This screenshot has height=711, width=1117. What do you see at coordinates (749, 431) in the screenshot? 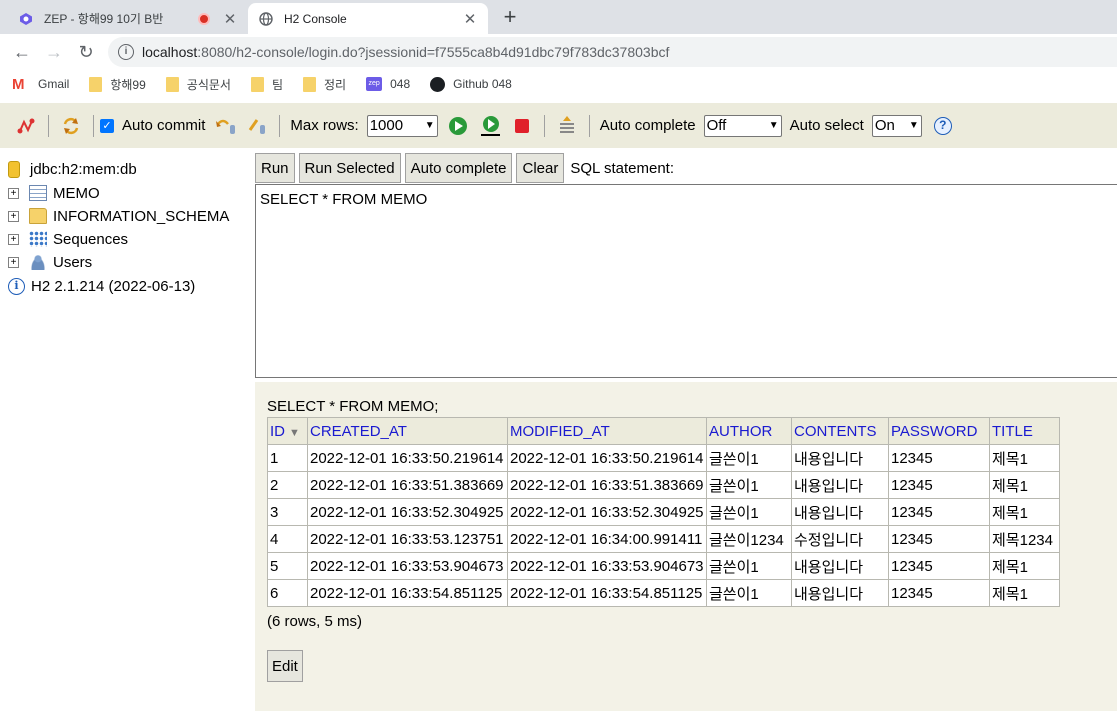
I see `column-header-author: AUTHOR` at bounding box center [749, 431].